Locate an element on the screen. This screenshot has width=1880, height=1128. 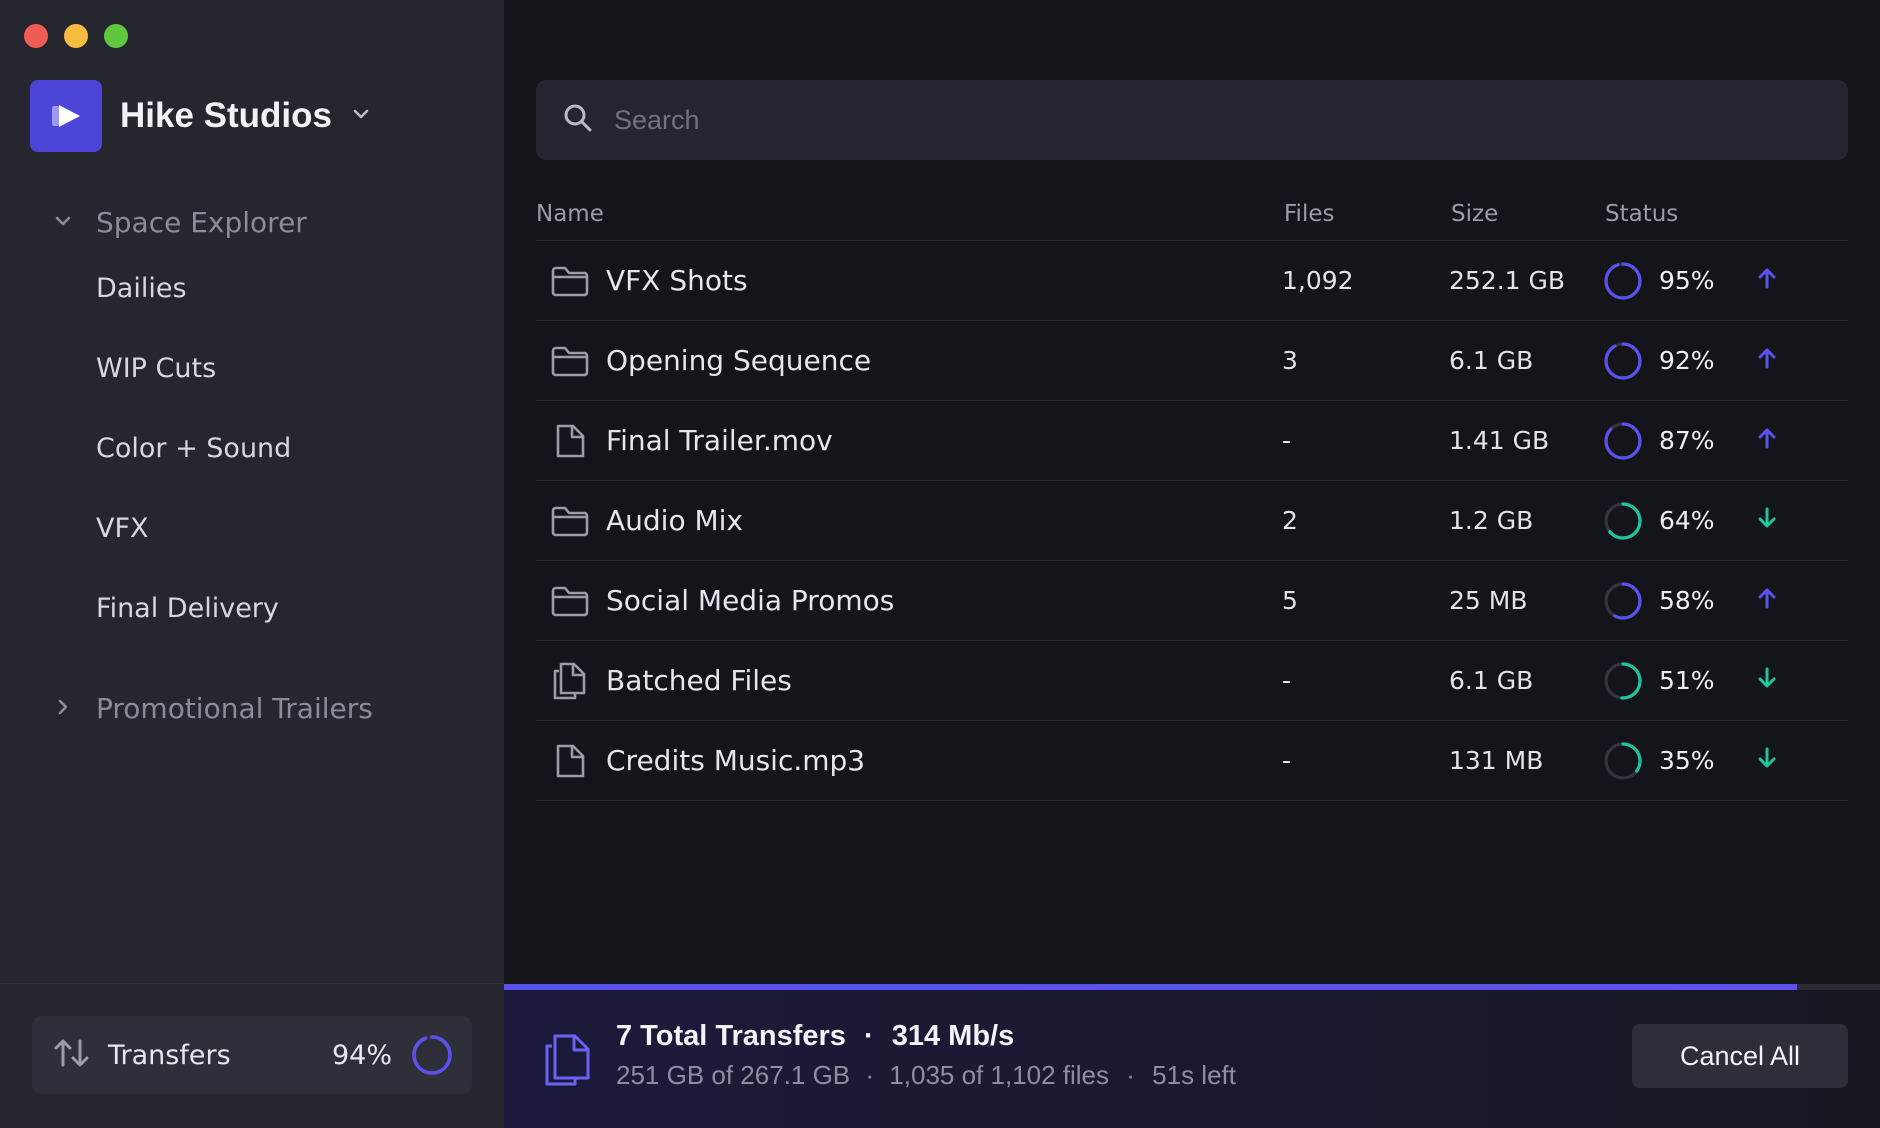
sidebar-item-color-sound: Color + Sound is located at coordinates (252, 448).